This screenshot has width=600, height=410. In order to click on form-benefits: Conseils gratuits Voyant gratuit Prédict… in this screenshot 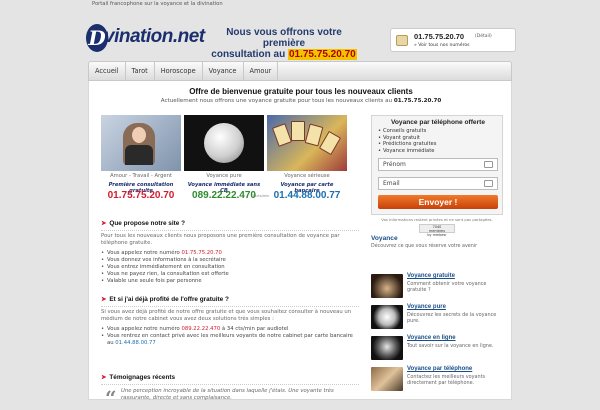, I will do `click(407, 141)`.